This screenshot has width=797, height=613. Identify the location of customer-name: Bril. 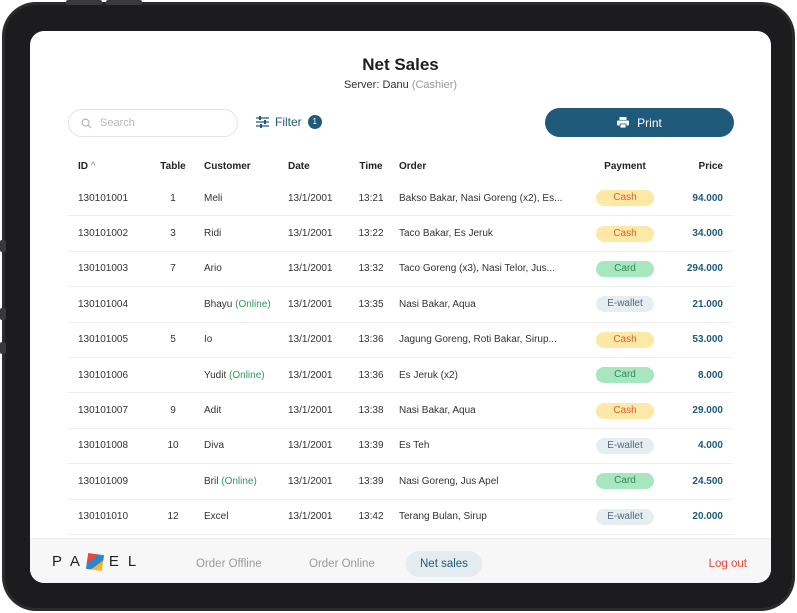
(211, 481).